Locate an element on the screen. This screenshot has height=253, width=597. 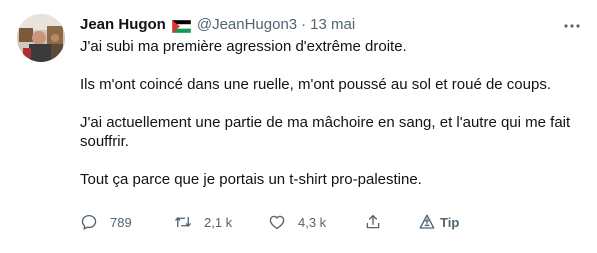
more-horizontal-icon is located at coordinates (572, 26).